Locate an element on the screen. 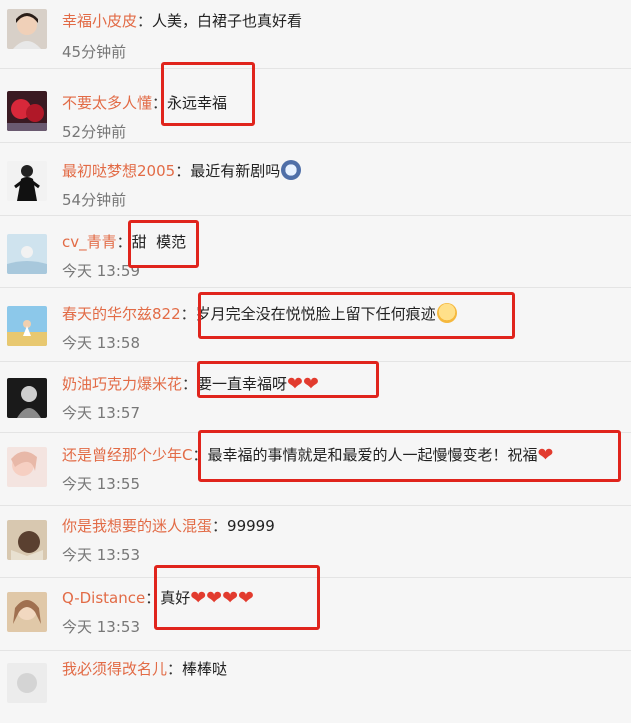  comment-time: 54分钟前 is located at coordinates (94, 200).